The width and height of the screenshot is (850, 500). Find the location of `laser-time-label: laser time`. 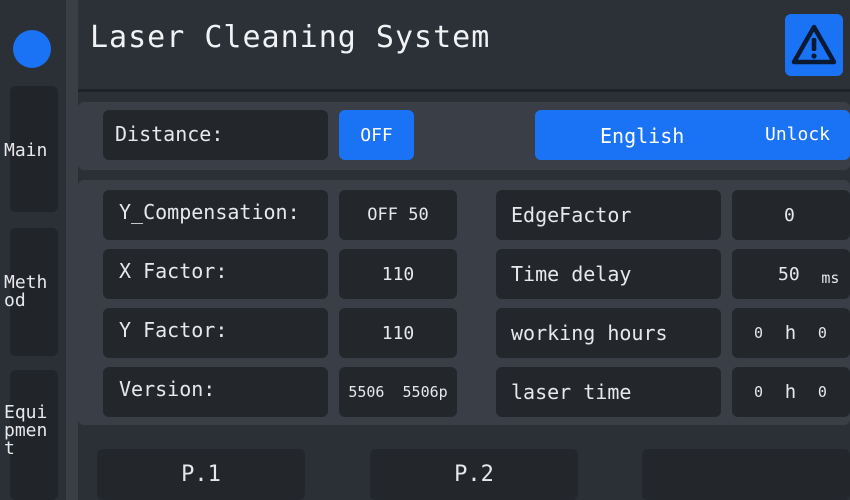

laser-time-label: laser time is located at coordinates (608, 392).